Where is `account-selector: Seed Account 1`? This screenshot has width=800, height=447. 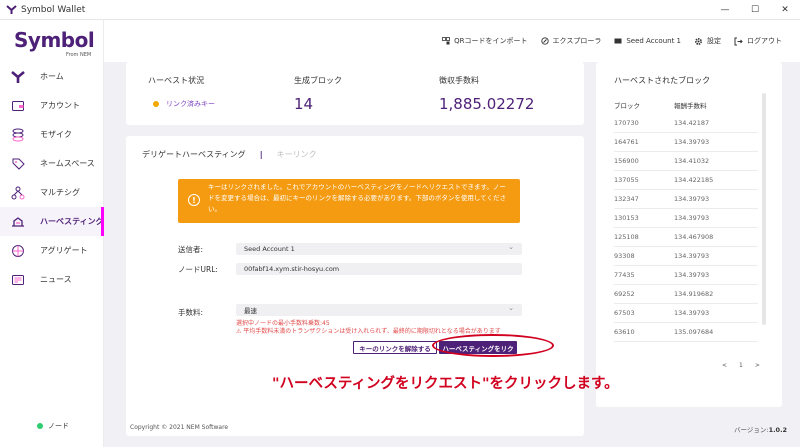
account-selector: Seed Account 1 is located at coordinates (647, 41).